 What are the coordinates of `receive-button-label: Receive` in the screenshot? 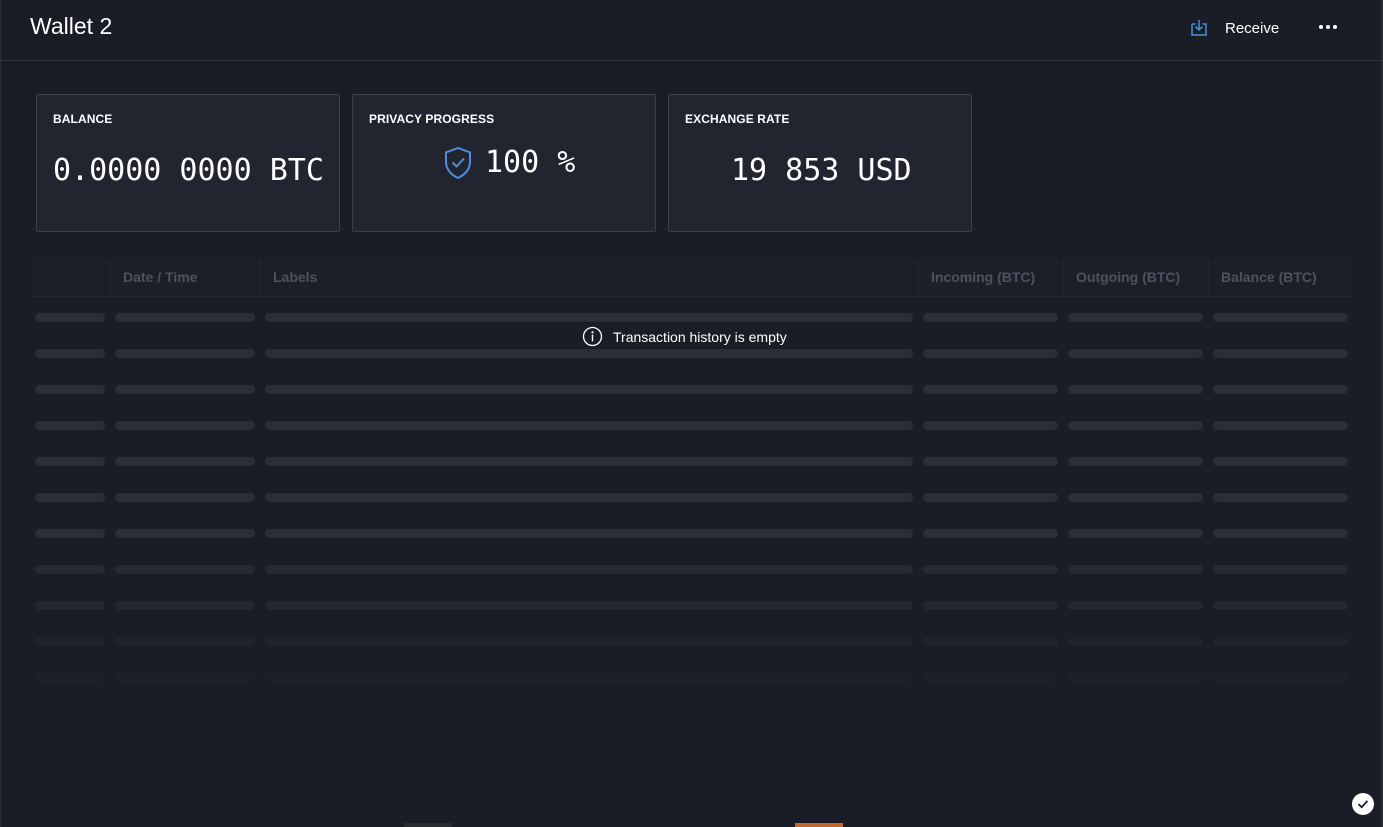 It's located at (1252, 28).